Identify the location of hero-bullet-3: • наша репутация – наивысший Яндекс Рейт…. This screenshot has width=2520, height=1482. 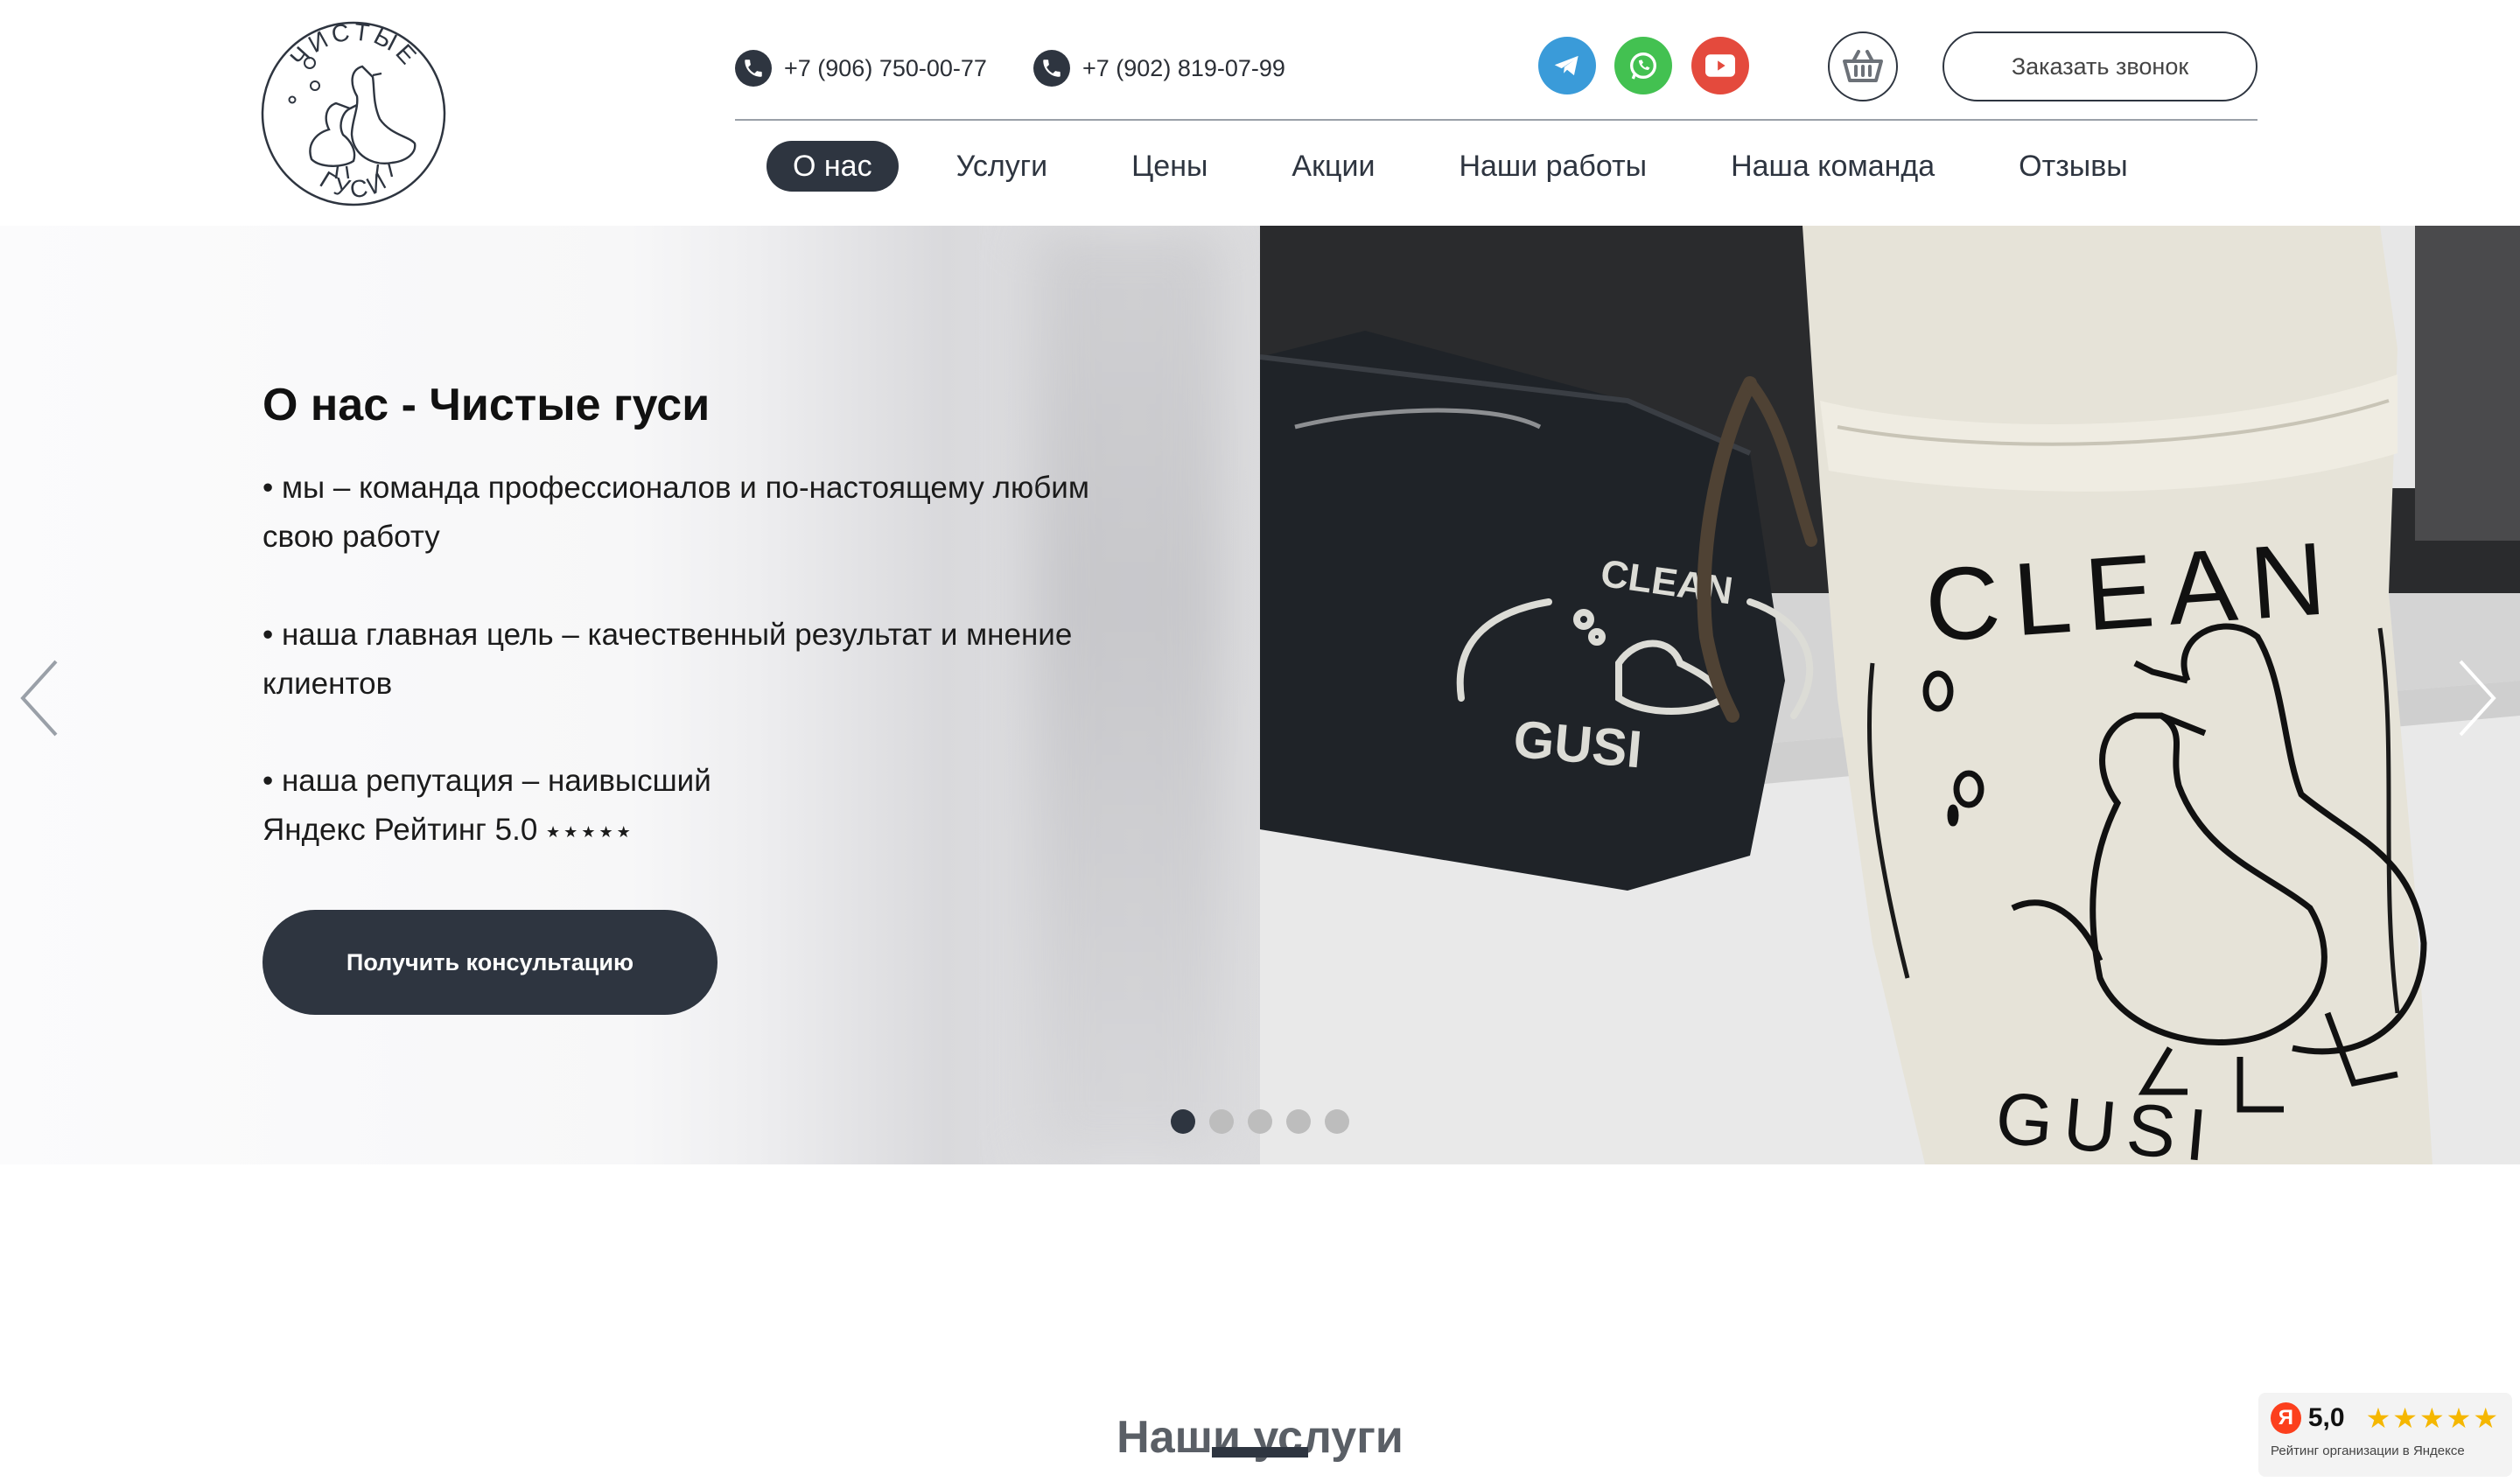
(708, 806).